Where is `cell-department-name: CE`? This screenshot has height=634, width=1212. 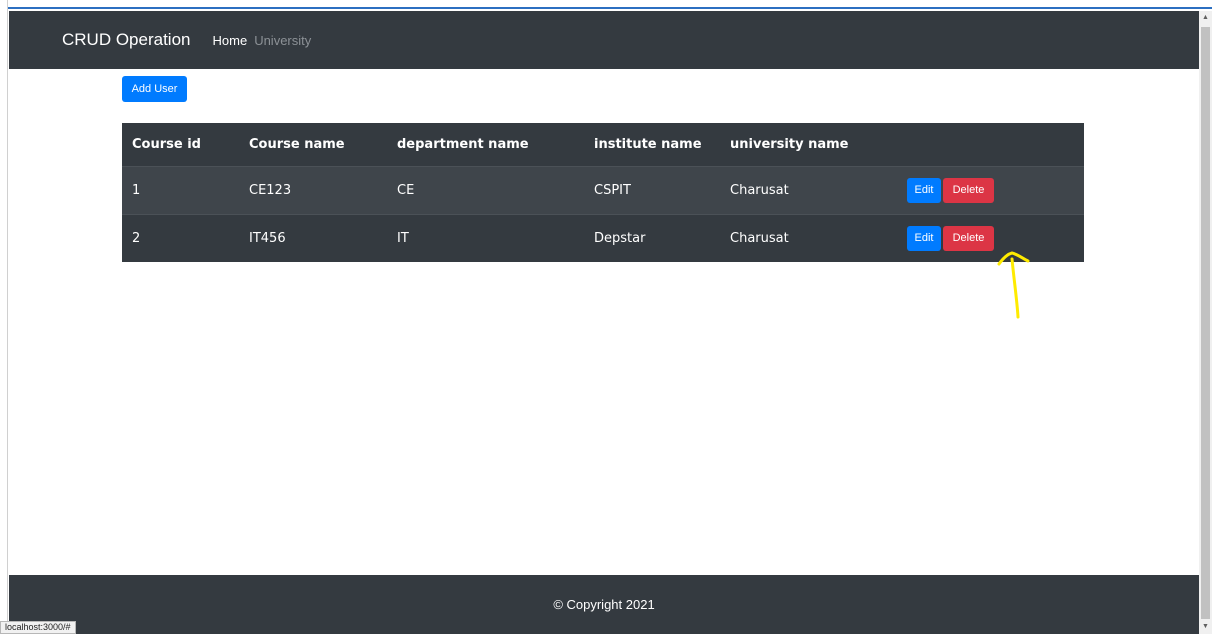 cell-department-name: CE is located at coordinates (485, 189).